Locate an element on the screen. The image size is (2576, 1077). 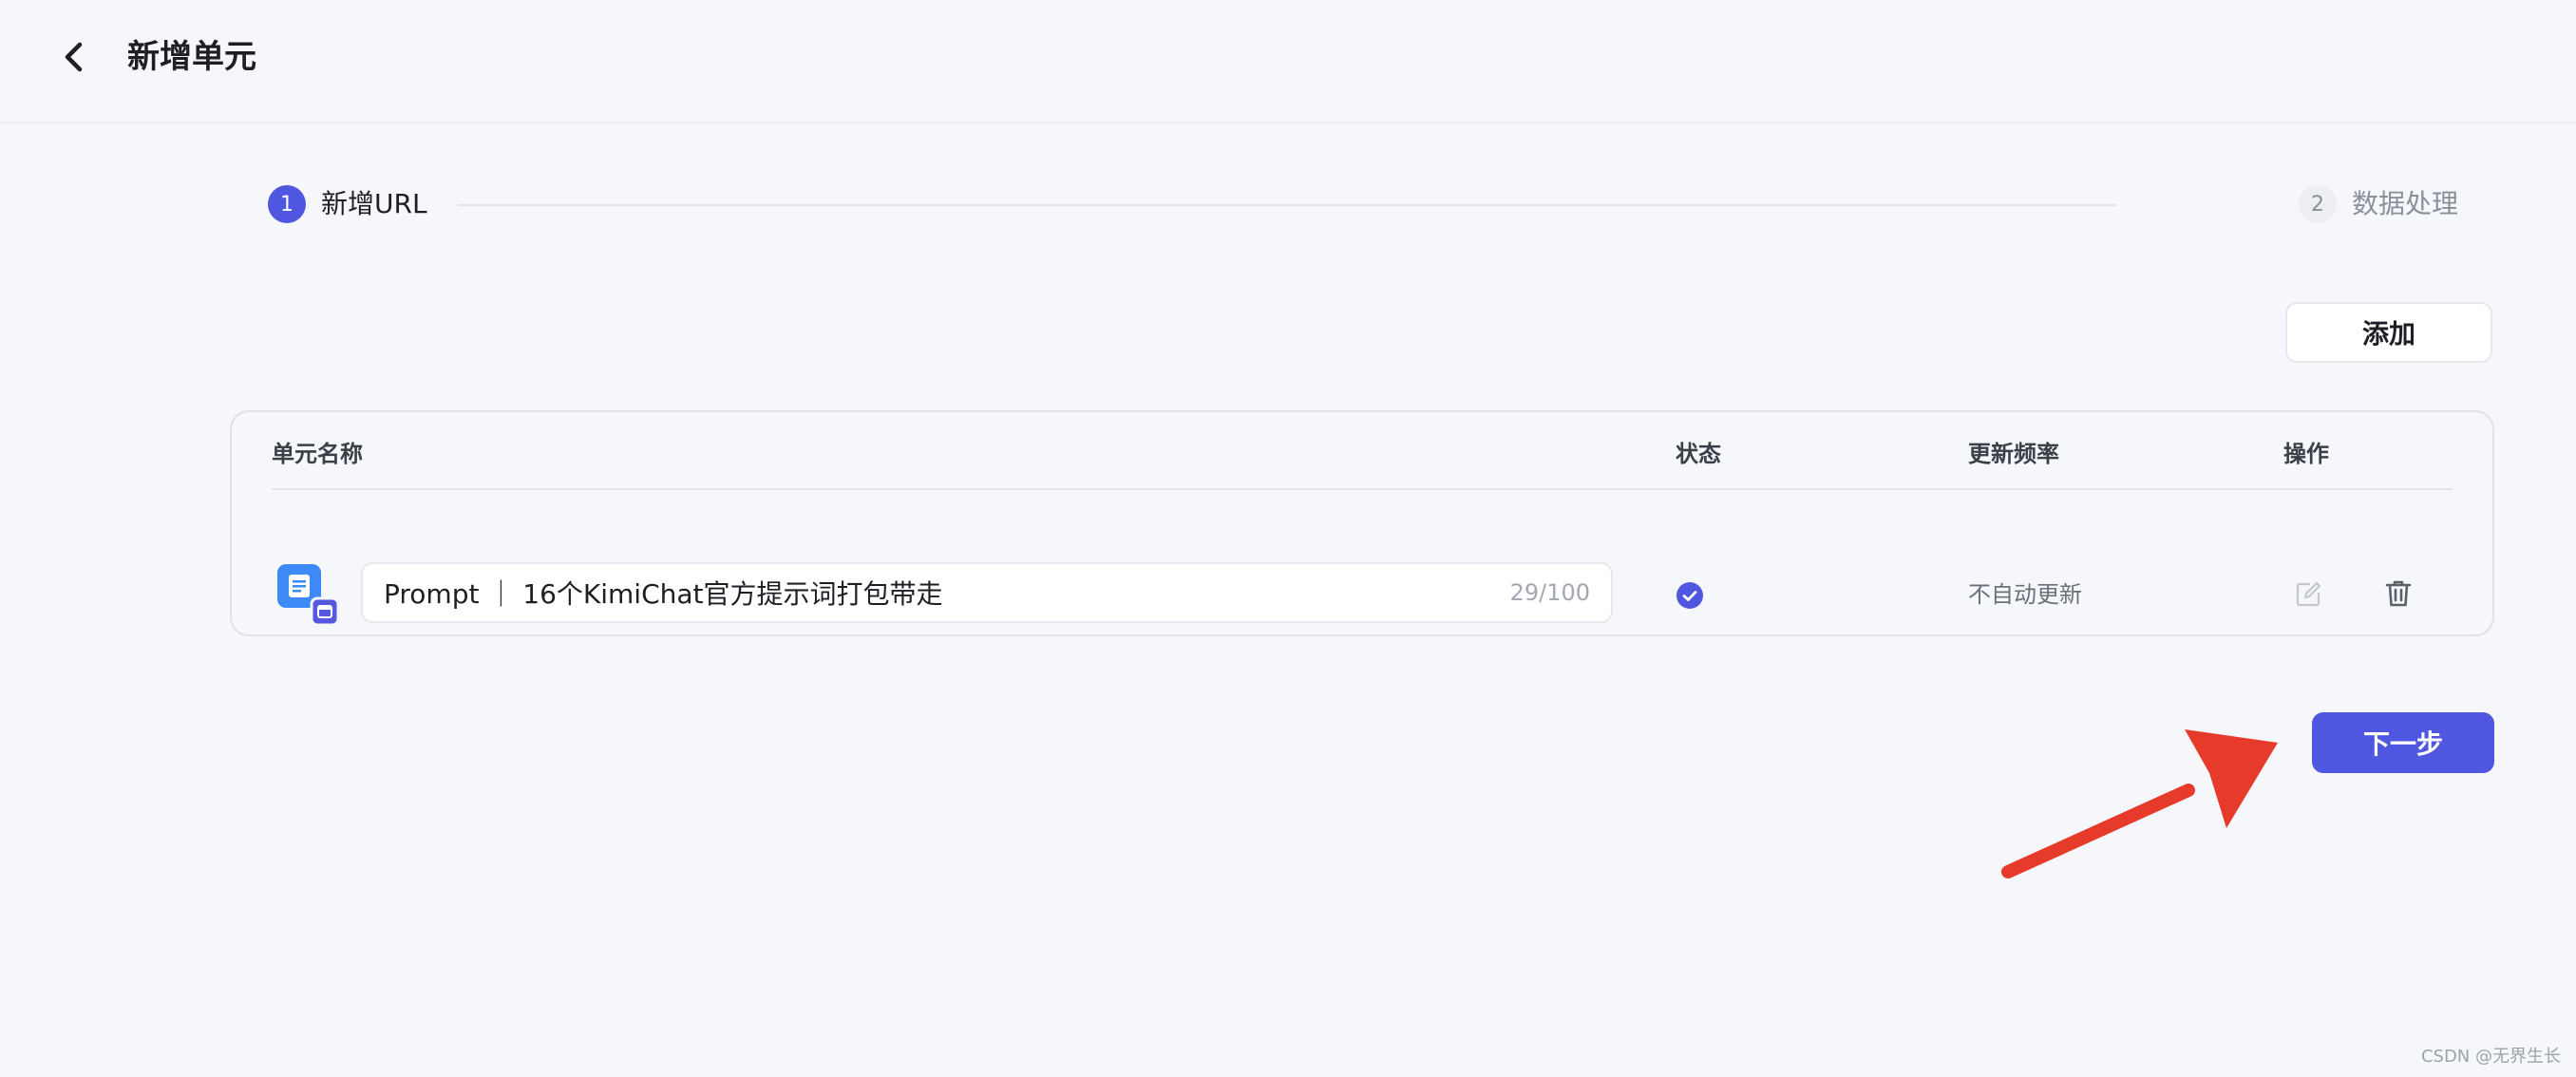
back-button is located at coordinates (74, 57).